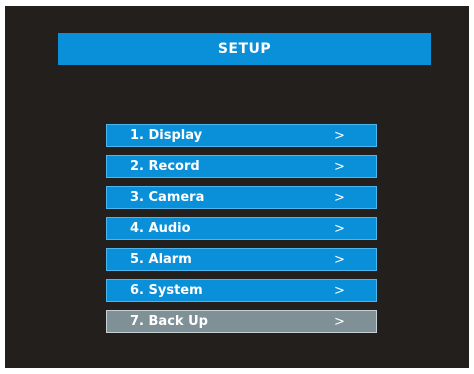 The image size is (474, 374). I want to click on menu-item-label: 4. Audio, so click(160, 228).